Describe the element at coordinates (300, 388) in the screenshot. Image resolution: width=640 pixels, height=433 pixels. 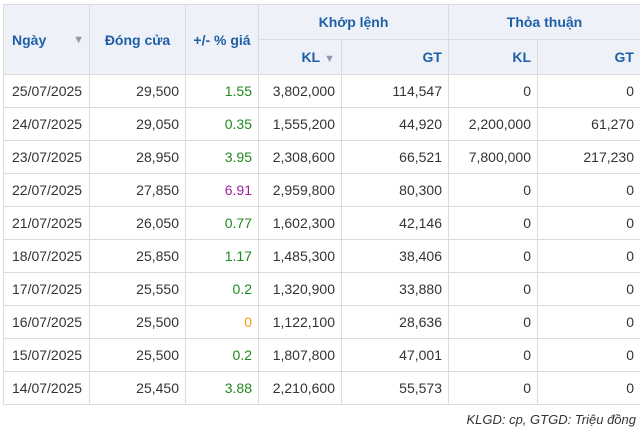
I see `cell-matched-volume: 2,210,600` at that location.